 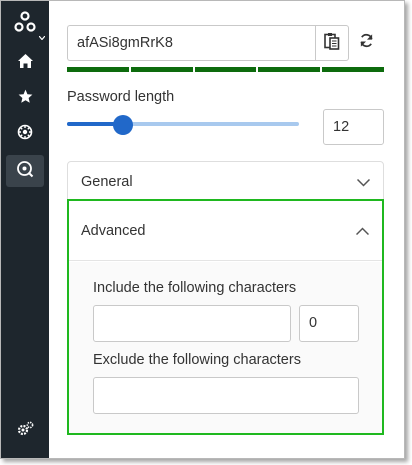 I want to click on generated-password-field: afASi8gmRrK8, so click(x=191, y=43).